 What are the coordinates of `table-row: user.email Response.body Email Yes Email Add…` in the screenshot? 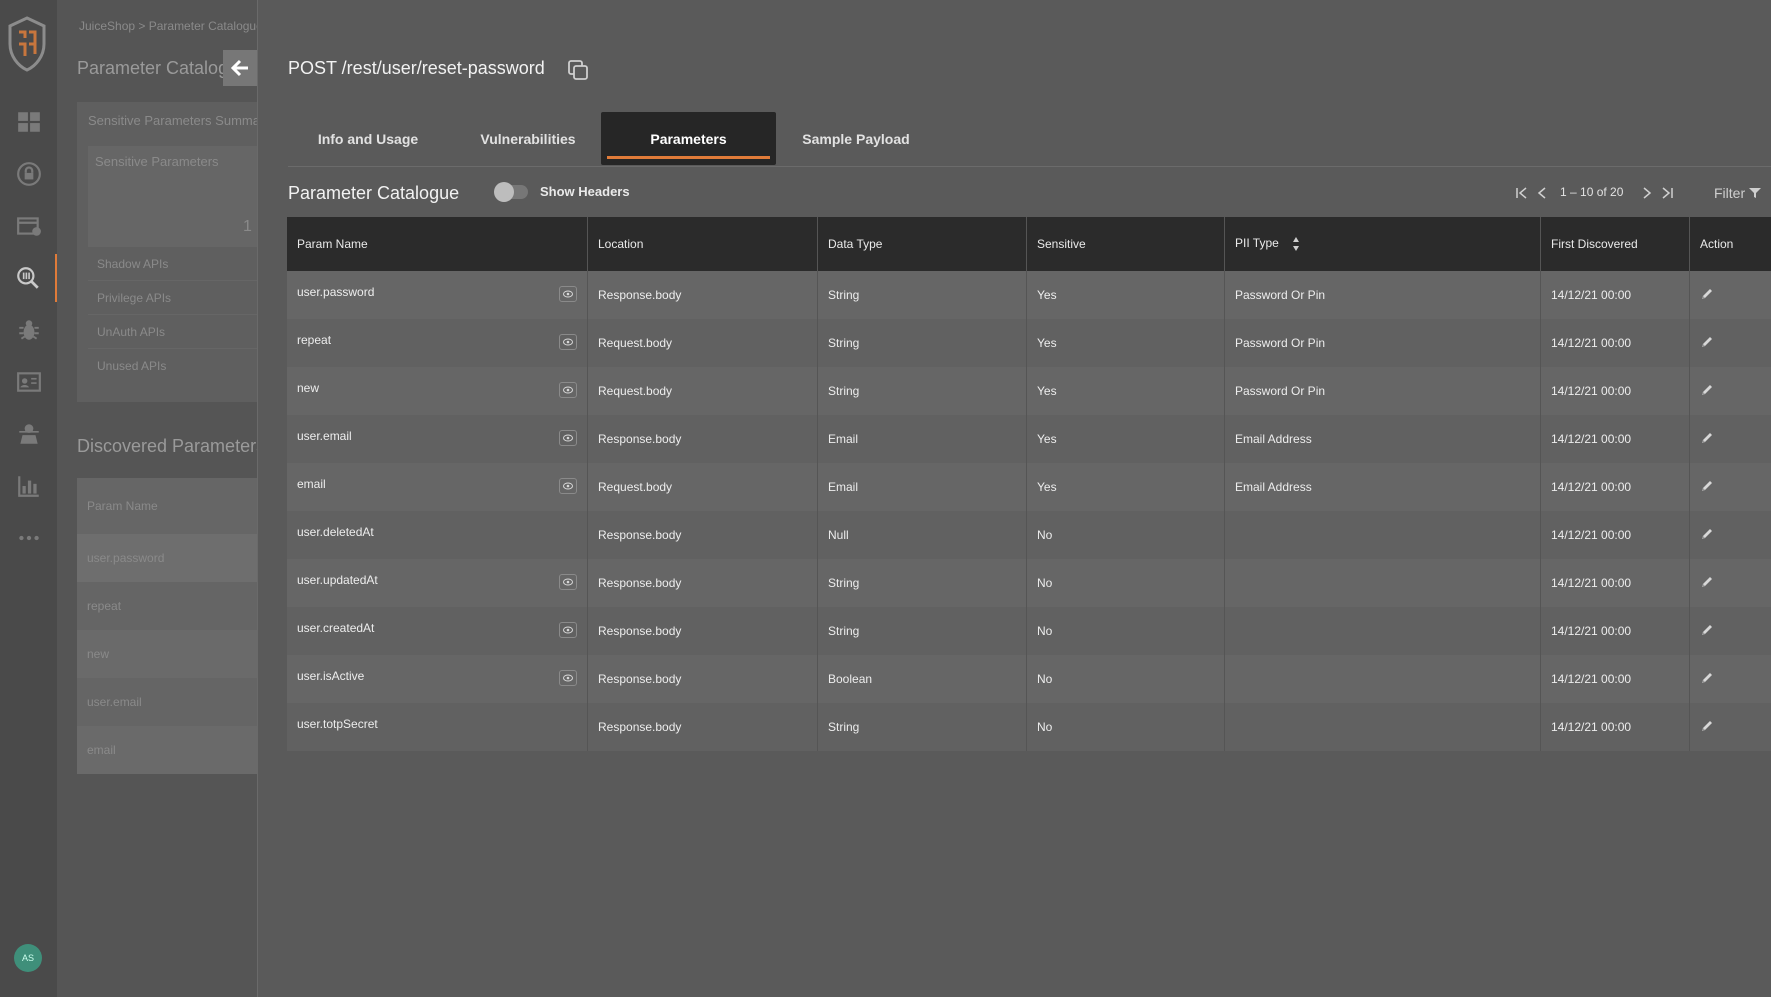 It's located at (1029, 439).